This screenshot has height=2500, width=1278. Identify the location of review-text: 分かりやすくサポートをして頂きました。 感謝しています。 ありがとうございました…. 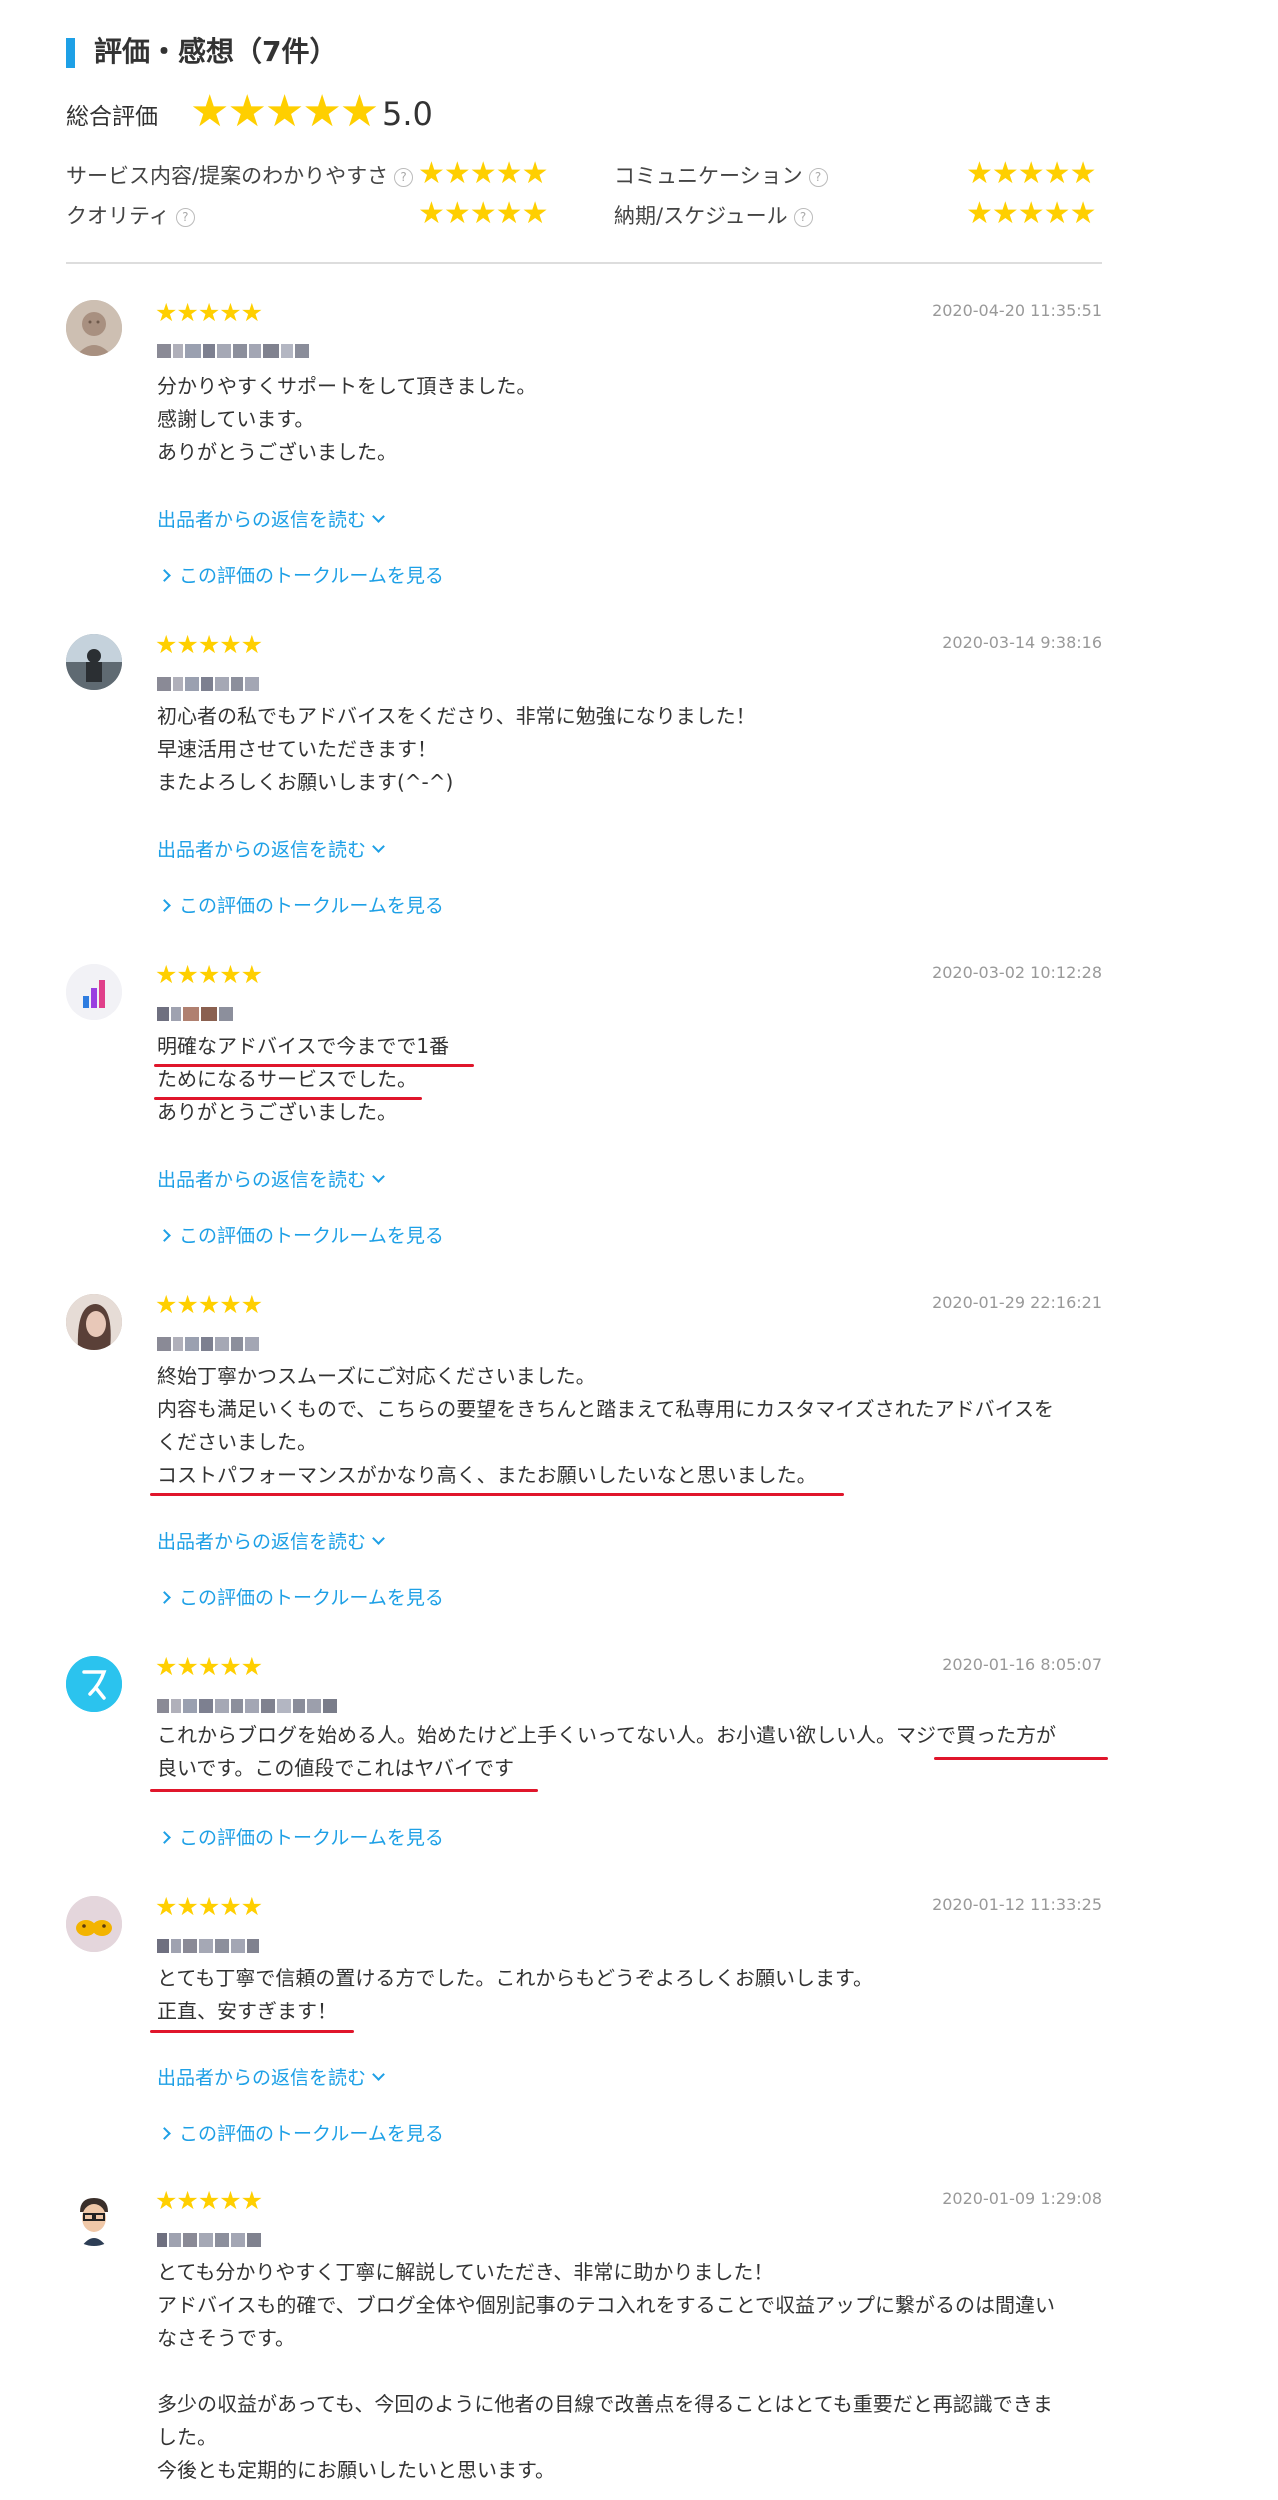
(347, 419).